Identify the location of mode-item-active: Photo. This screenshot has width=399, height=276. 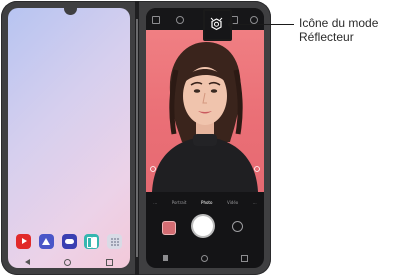
(206, 202).